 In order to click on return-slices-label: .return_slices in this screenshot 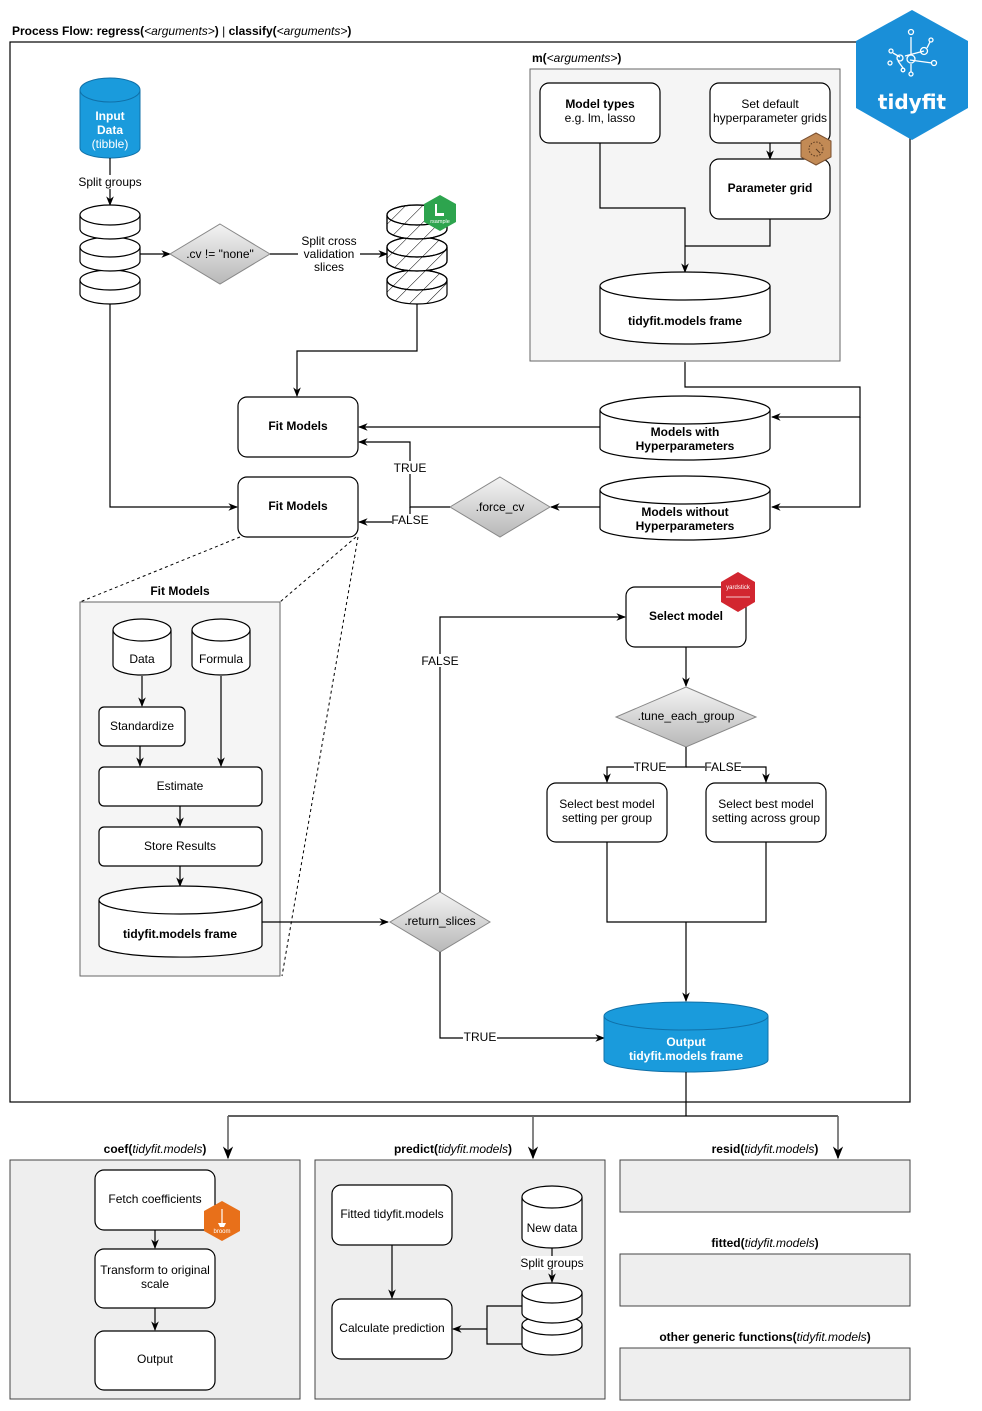, I will do `click(439, 921)`.